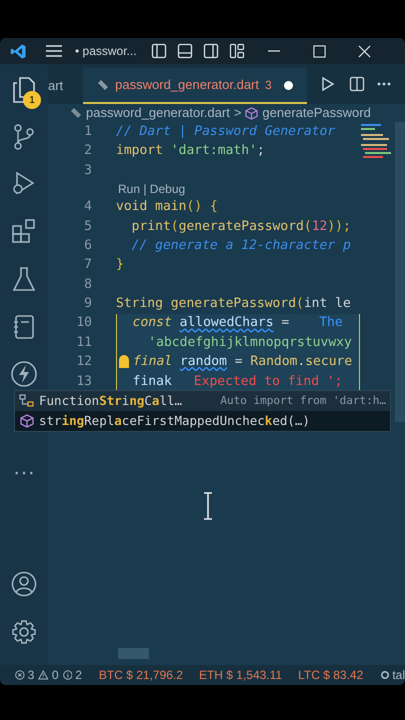 The height and width of the screenshot is (720, 405). I want to click on suggestion-label: stringReplaceFirstMappedUnchecked(…), so click(174, 421).